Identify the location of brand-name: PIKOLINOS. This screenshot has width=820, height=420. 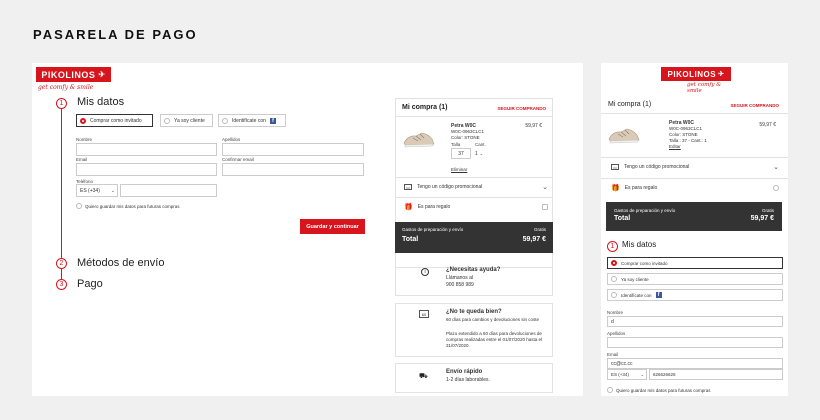
(692, 74).